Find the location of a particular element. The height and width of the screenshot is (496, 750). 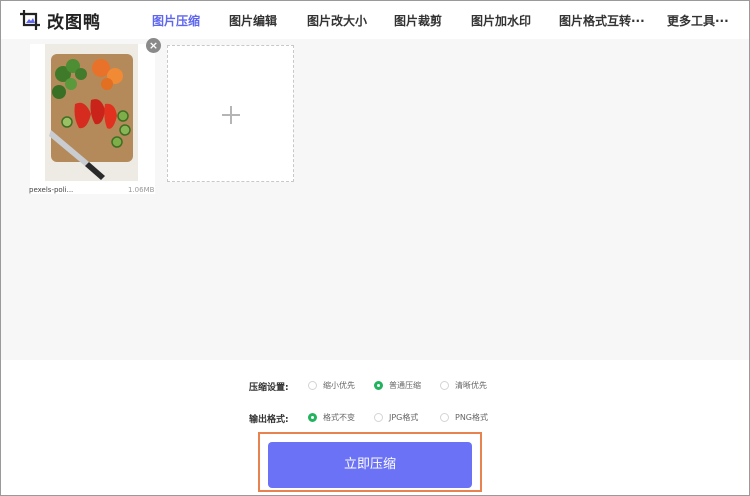

radio-size-priority: 缩小优先 is located at coordinates (331, 385).